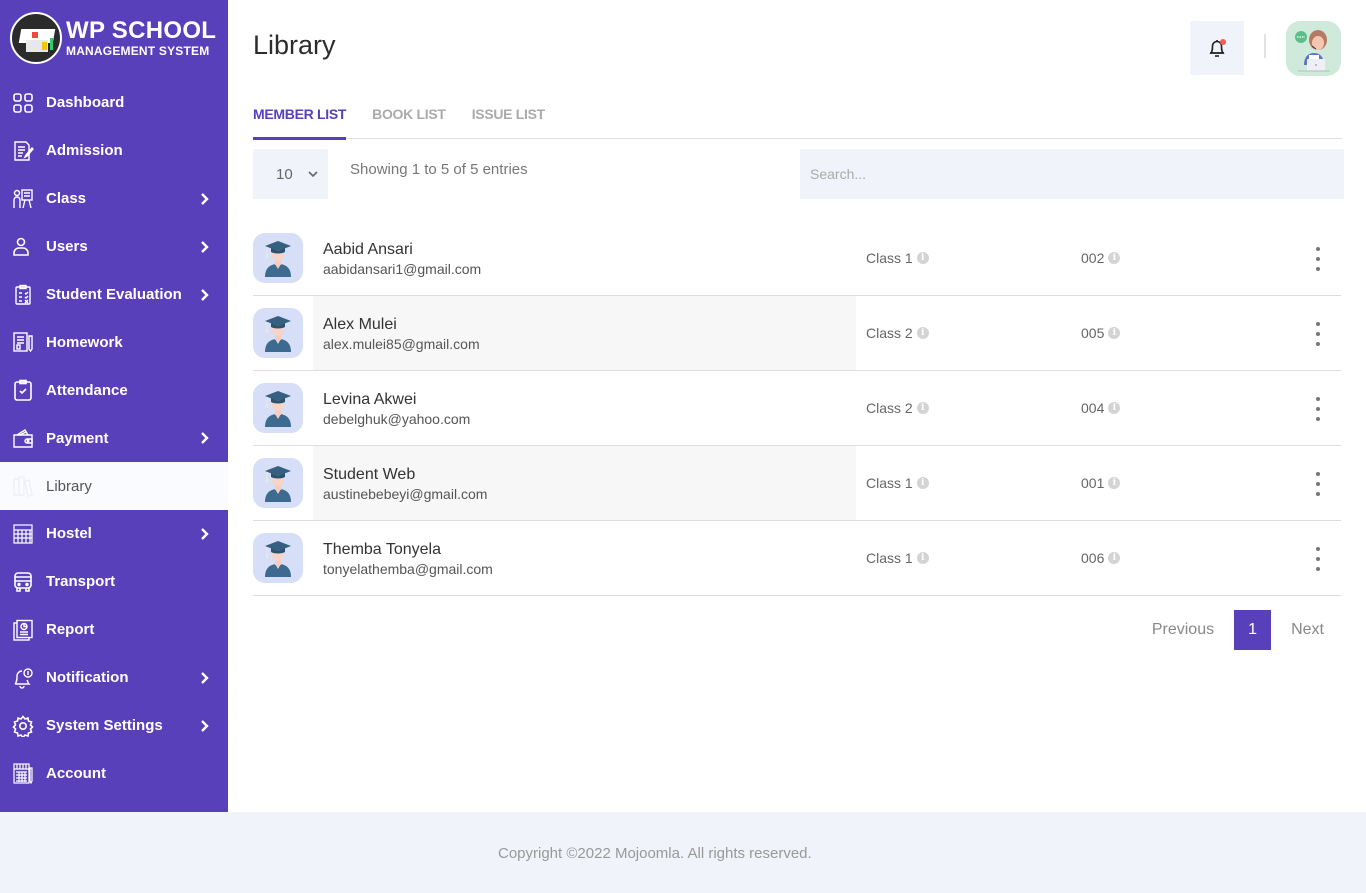 The height and width of the screenshot is (893, 1366). What do you see at coordinates (23, 199) in the screenshot?
I see `class-icon` at bounding box center [23, 199].